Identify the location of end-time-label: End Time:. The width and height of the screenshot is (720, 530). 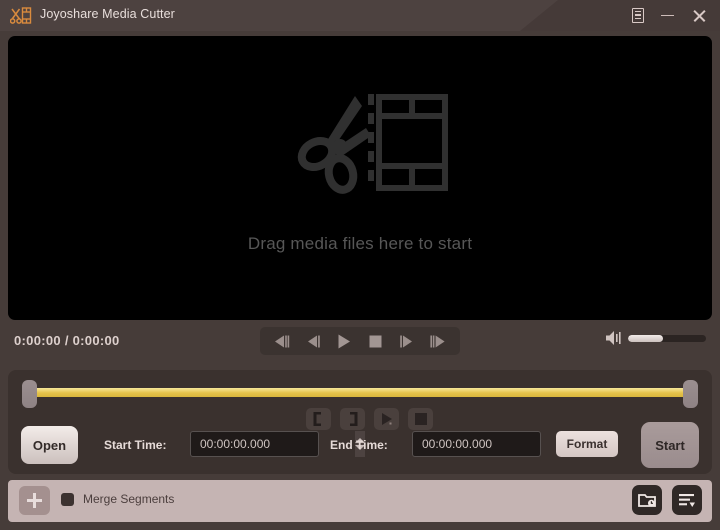
(359, 445).